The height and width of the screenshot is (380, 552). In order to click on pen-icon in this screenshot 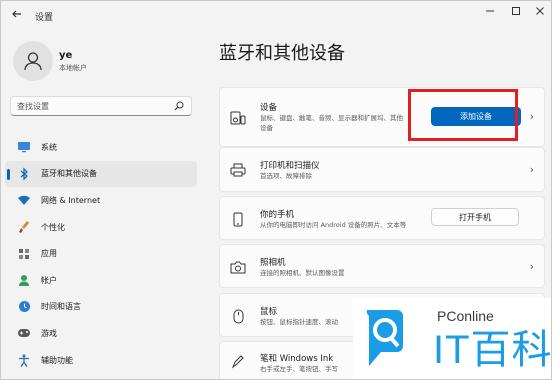, I will do `click(238, 362)`.